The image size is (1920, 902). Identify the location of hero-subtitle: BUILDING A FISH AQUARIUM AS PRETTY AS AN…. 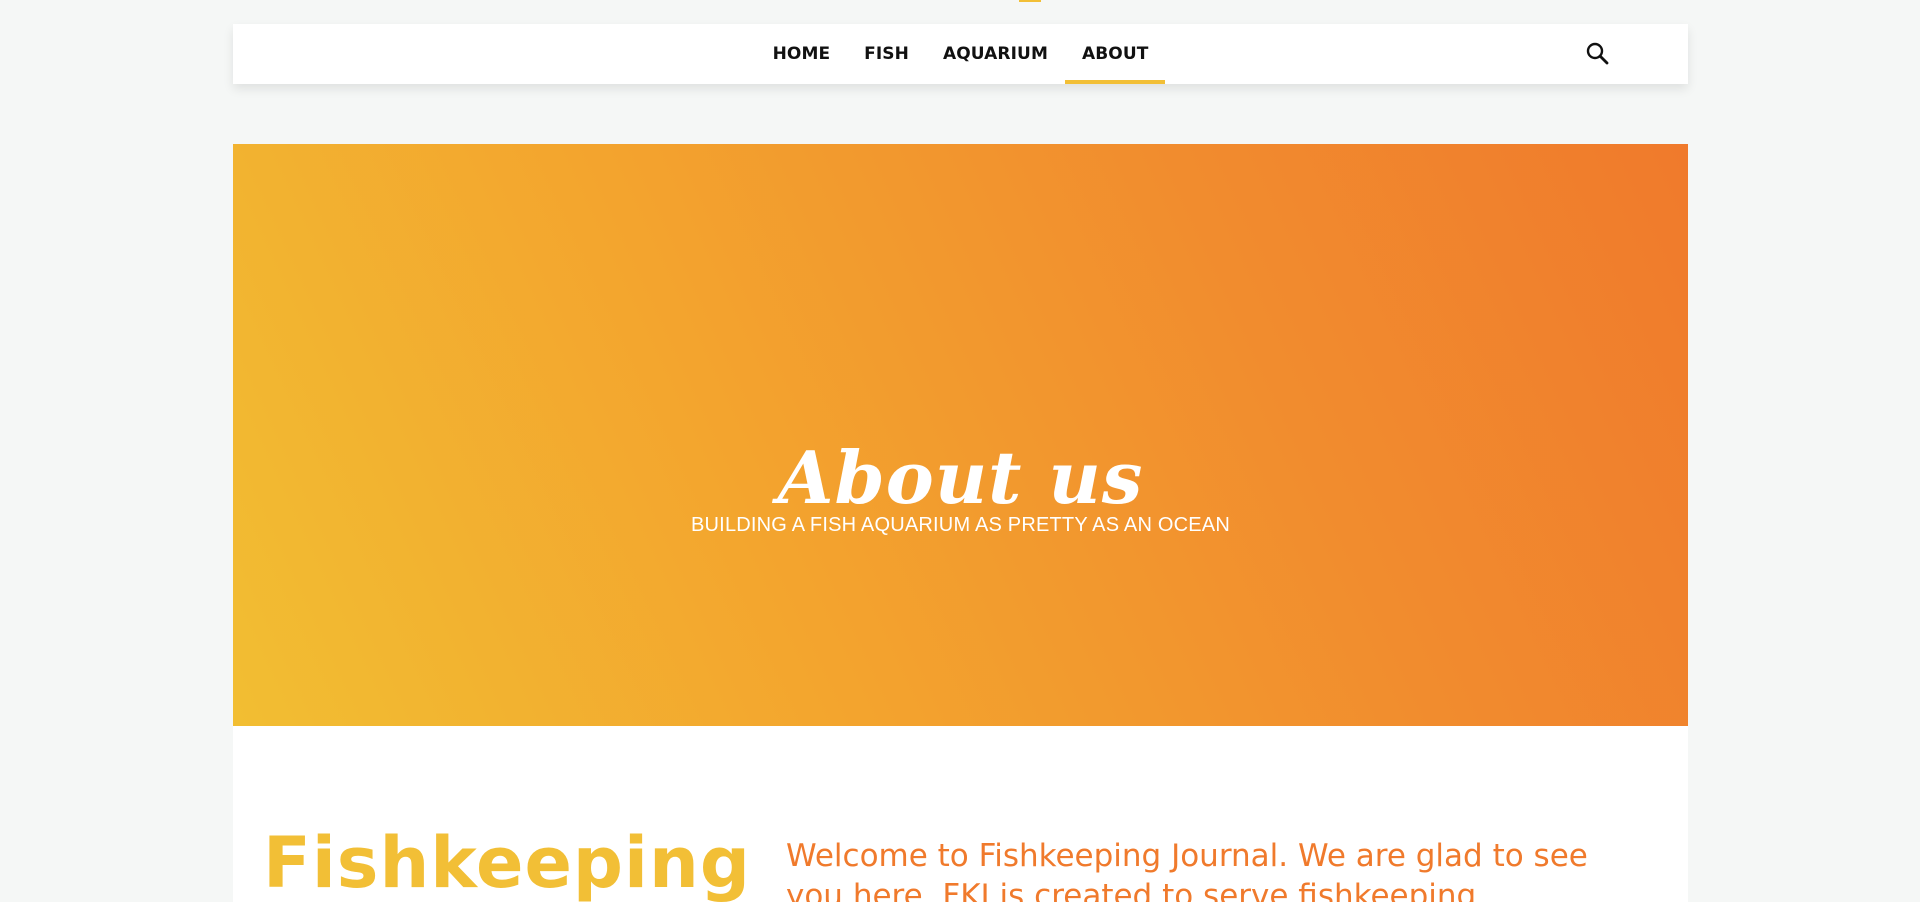
(960, 525).